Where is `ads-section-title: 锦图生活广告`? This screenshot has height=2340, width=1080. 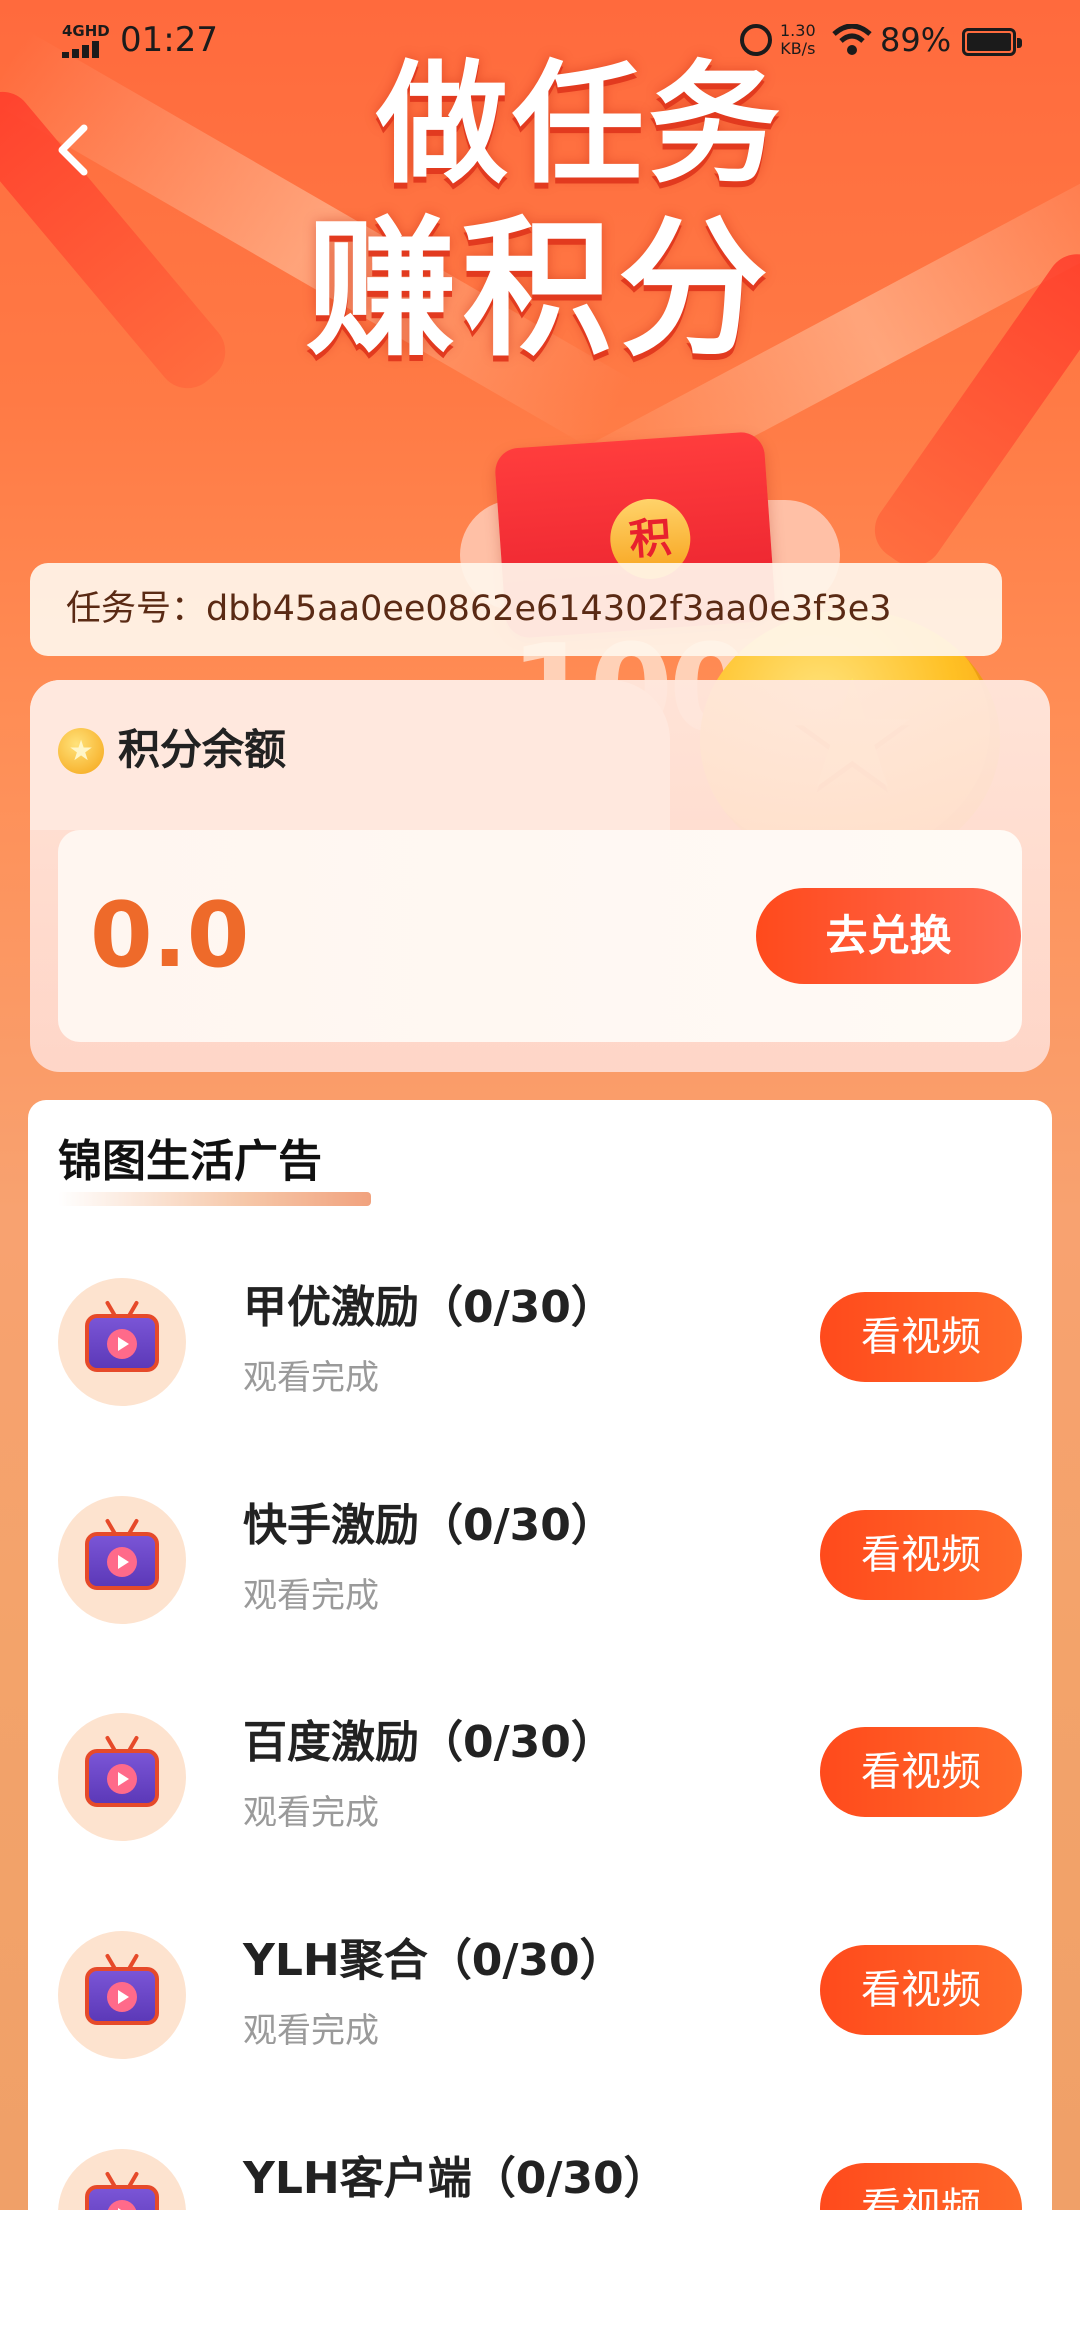 ads-section-title: 锦图生活广告 is located at coordinates (190, 1161).